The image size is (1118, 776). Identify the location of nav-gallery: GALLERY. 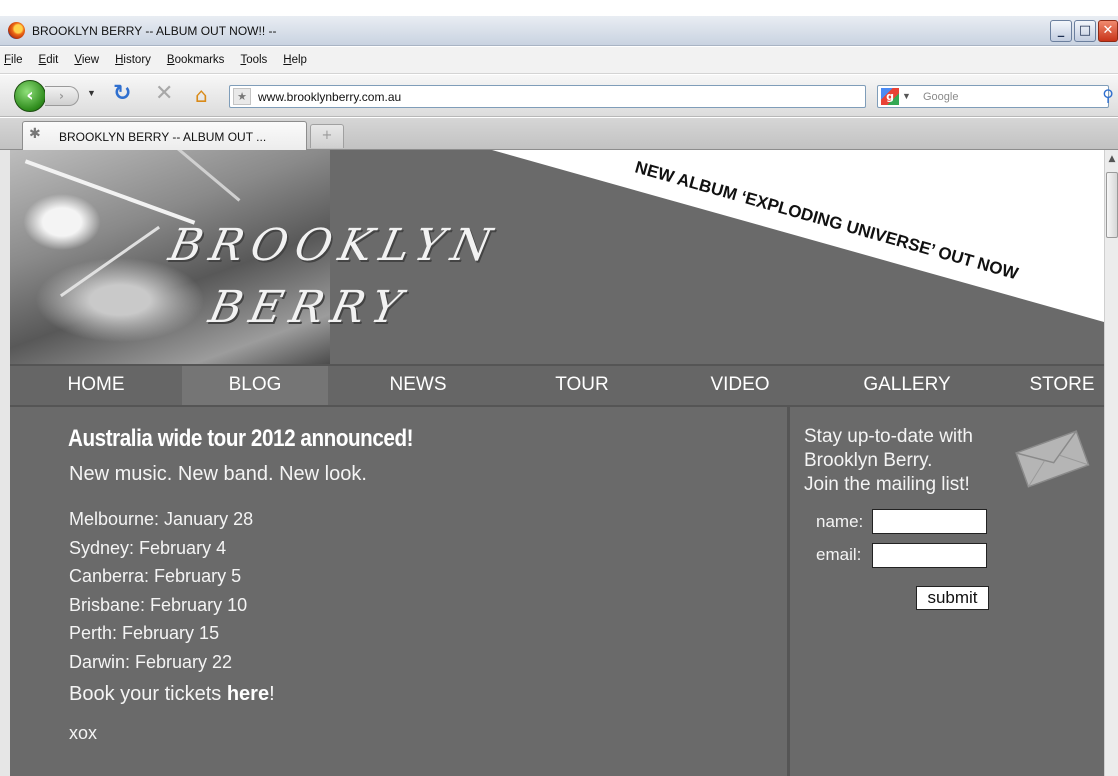
(907, 385).